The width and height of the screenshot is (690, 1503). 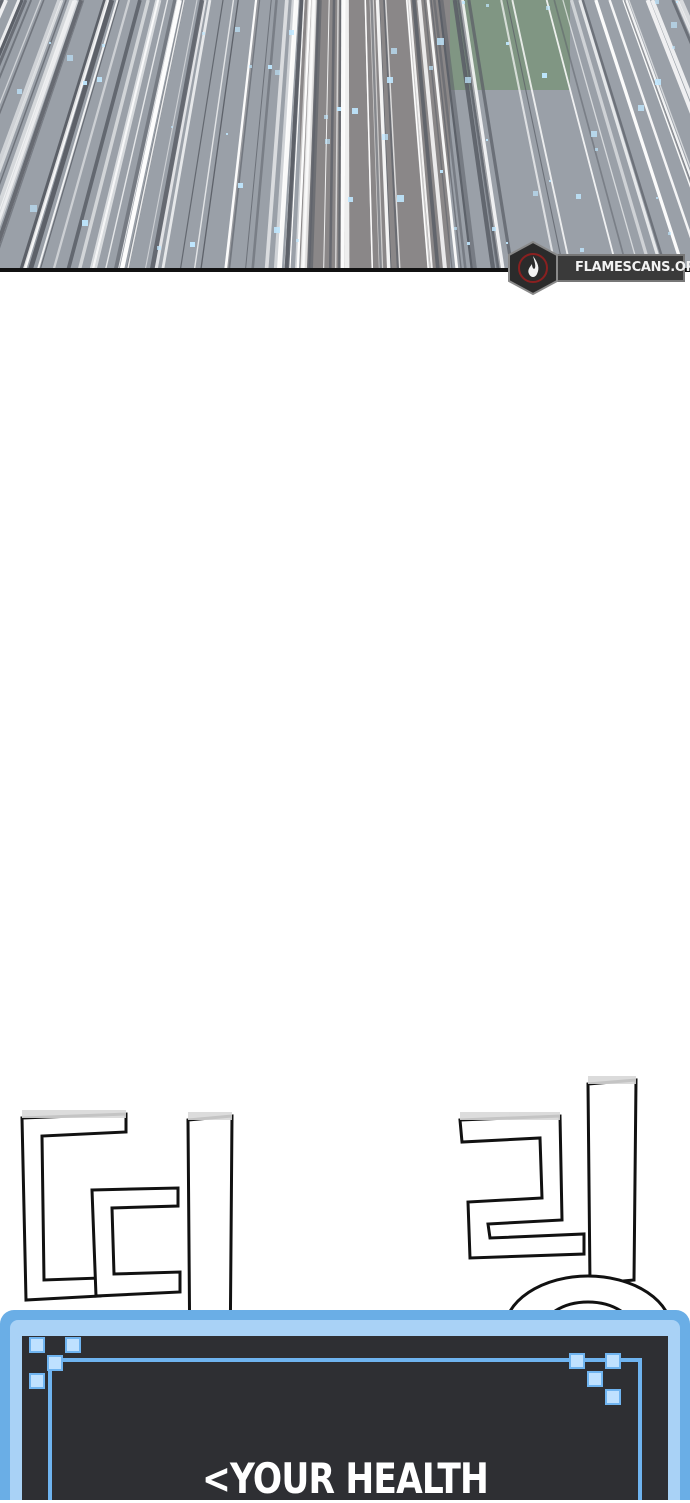 What do you see at coordinates (533, 268) in the screenshot?
I see `flame-icon` at bounding box center [533, 268].